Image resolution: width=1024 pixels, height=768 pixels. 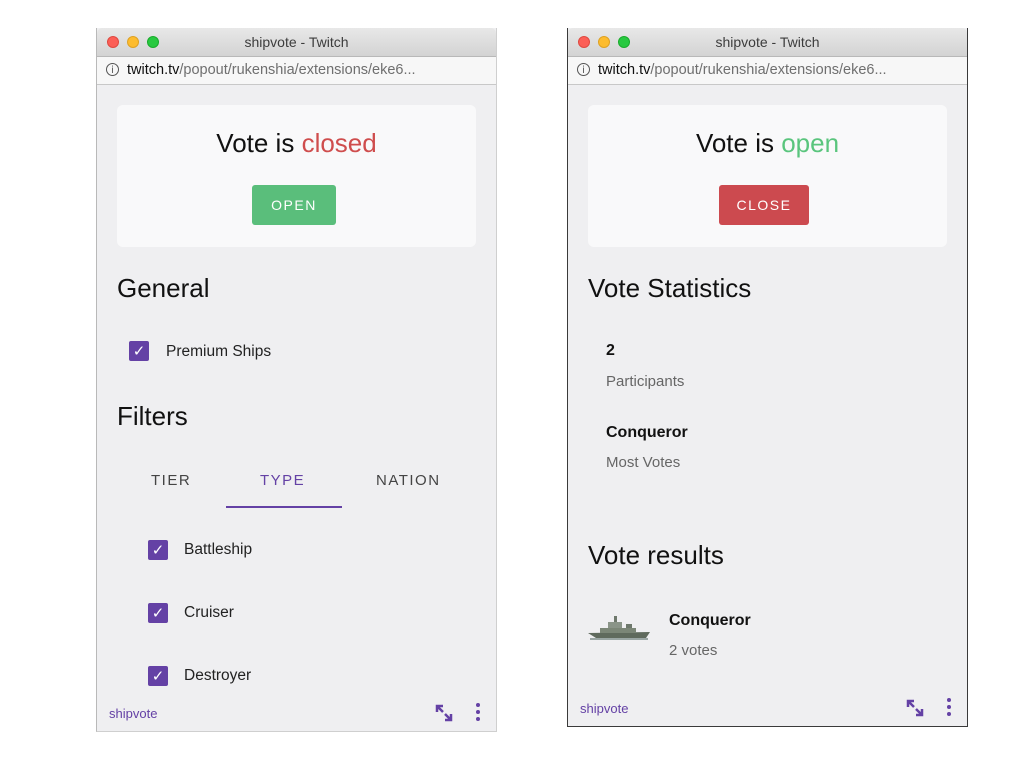 I want to click on vote-status-value: open, so click(x=810, y=143).